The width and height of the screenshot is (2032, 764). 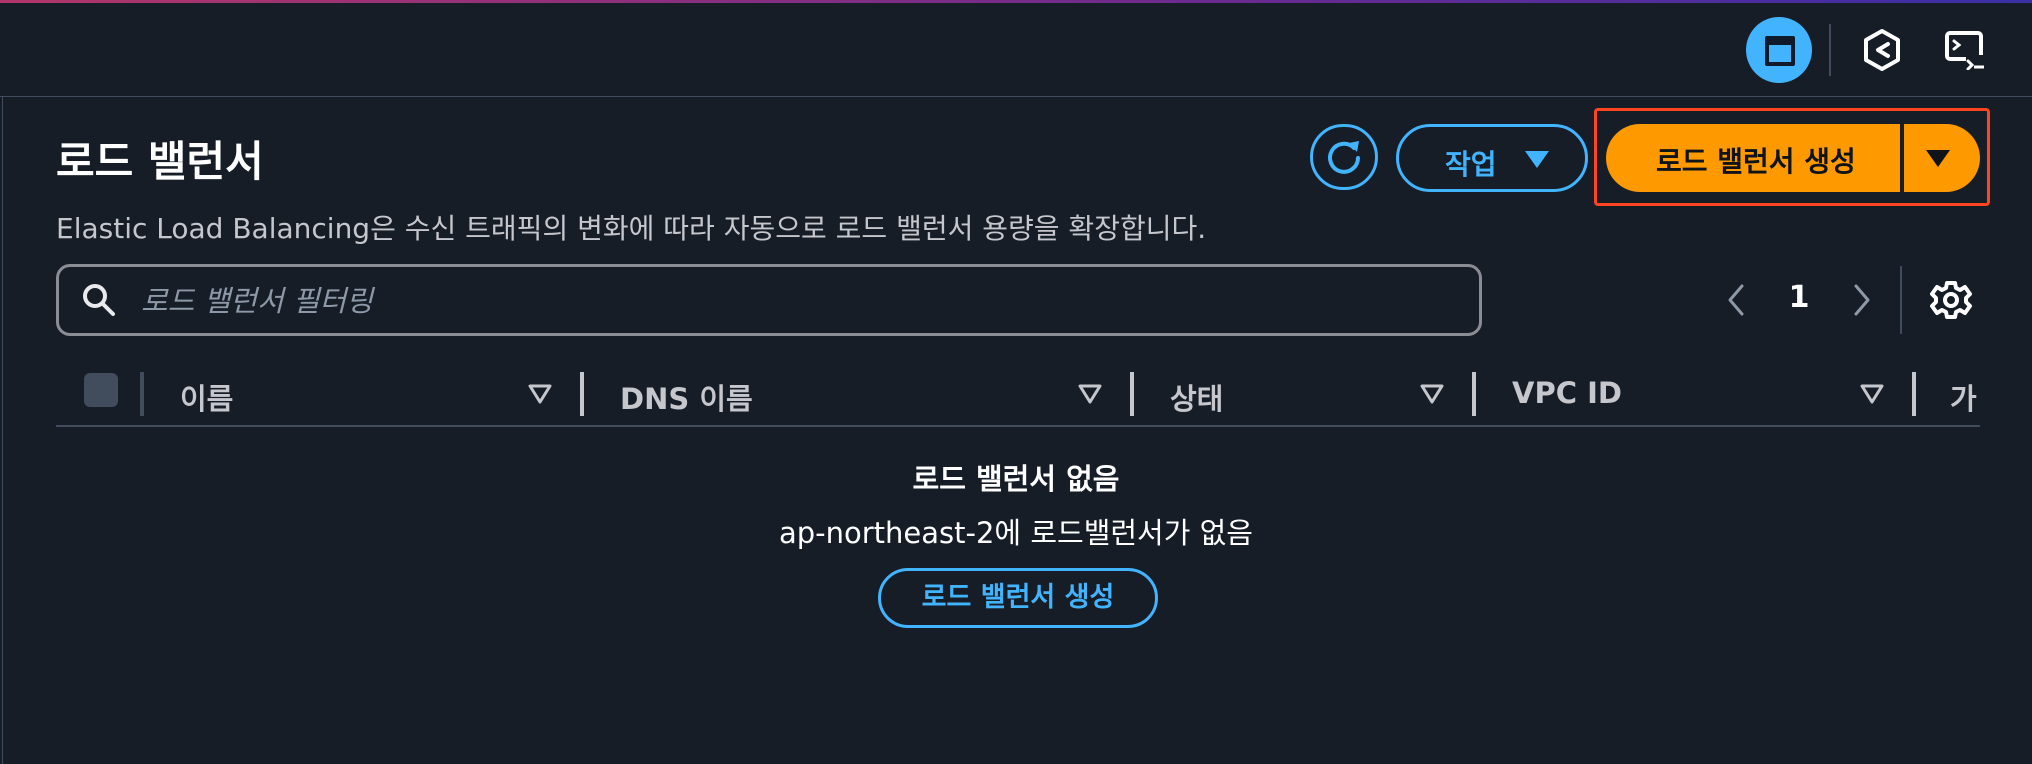 What do you see at coordinates (1016, 479) in the screenshot?
I see `empty-state-title: 로드 밸런서 없음` at bounding box center [1016, 479].